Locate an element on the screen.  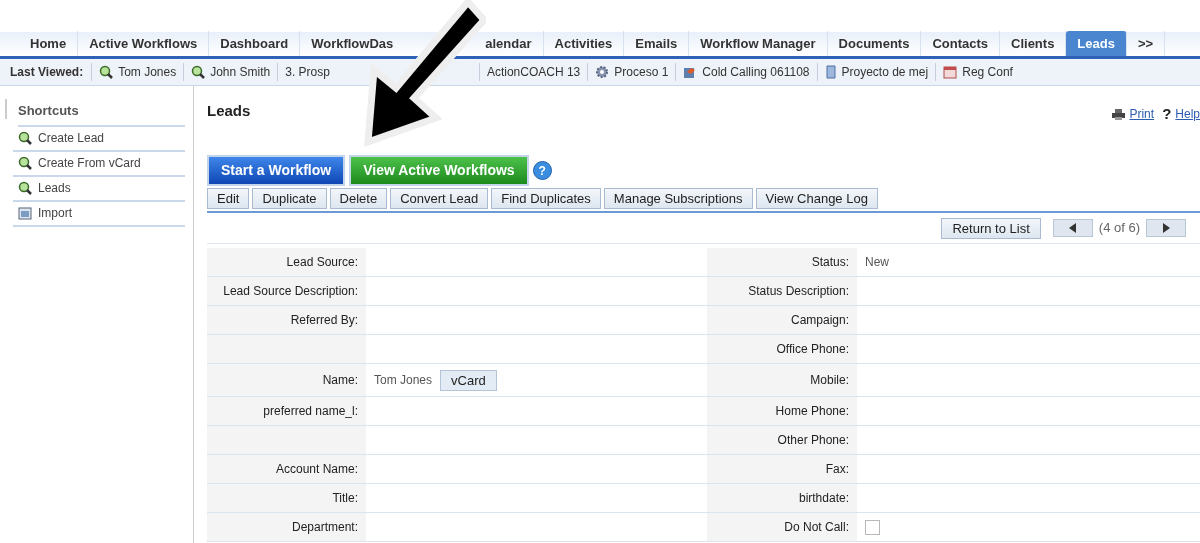
previous-button is located at coordinates (1072, 228).